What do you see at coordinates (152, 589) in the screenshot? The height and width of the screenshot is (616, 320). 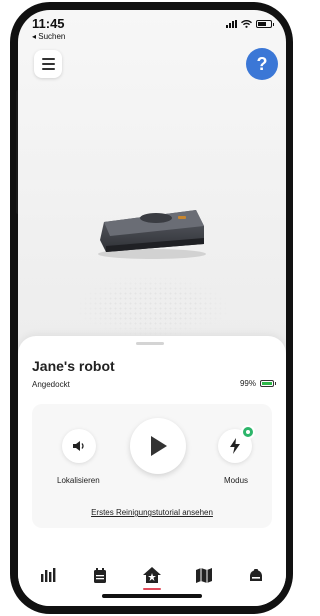 I see `active-tab-indicator` at bounding box center [152, 589].